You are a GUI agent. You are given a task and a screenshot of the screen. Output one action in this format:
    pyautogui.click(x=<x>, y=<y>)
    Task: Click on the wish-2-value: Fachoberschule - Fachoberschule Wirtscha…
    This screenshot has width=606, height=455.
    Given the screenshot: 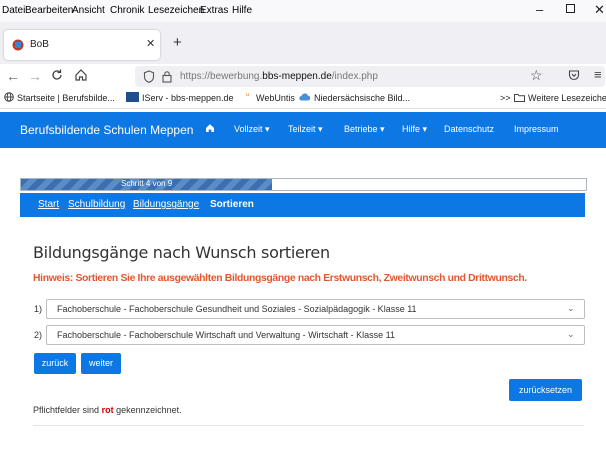 What is the action you would take?
    pyautogui.click(x=226, y=335)
    